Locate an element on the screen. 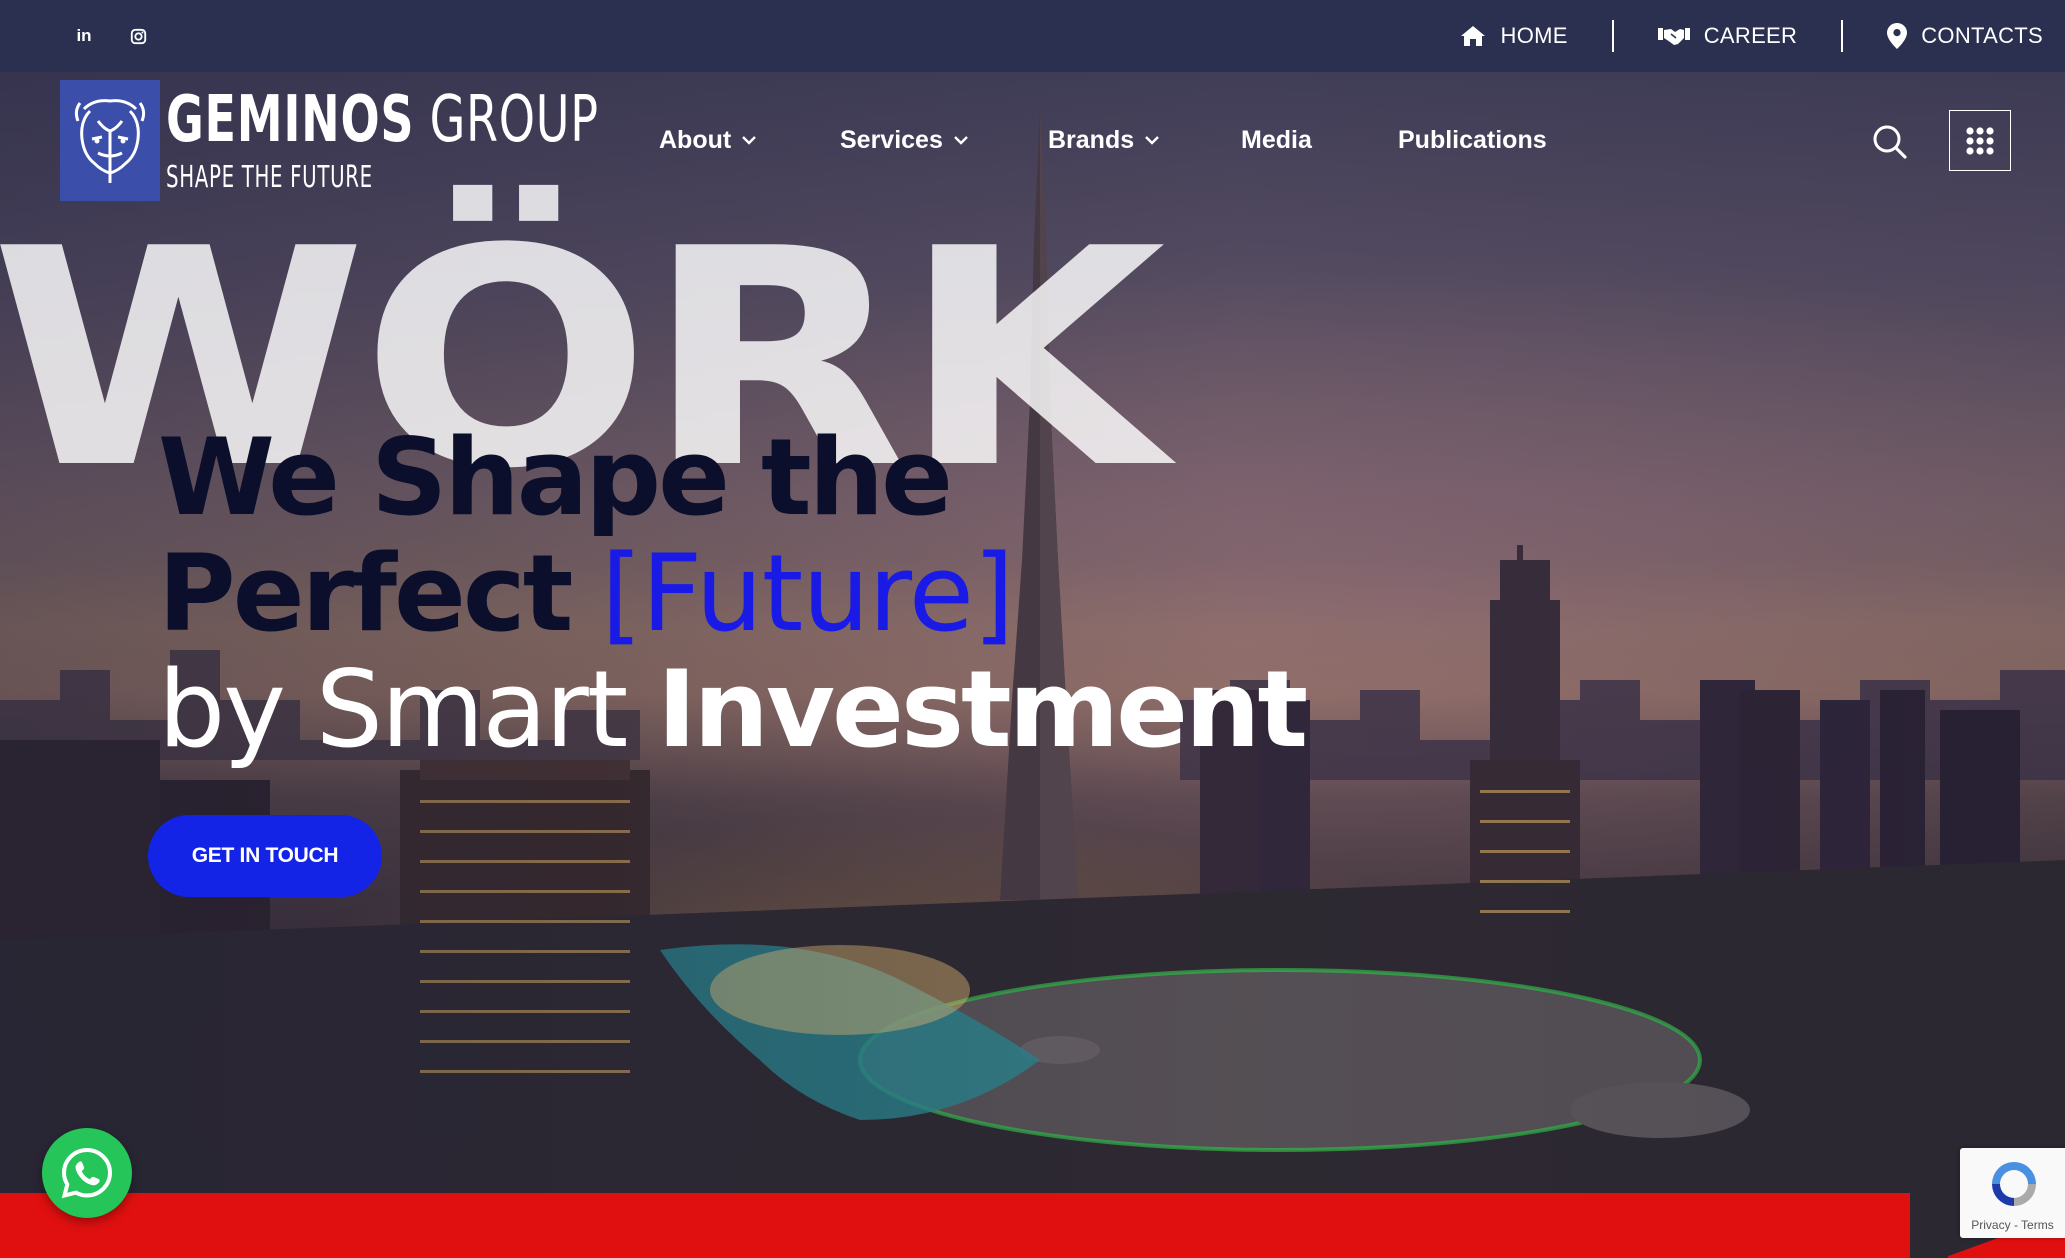 This screenshot has height=1258, width=2065. nav-item-publications-label: Publications is located at coordinates (1472, 139).